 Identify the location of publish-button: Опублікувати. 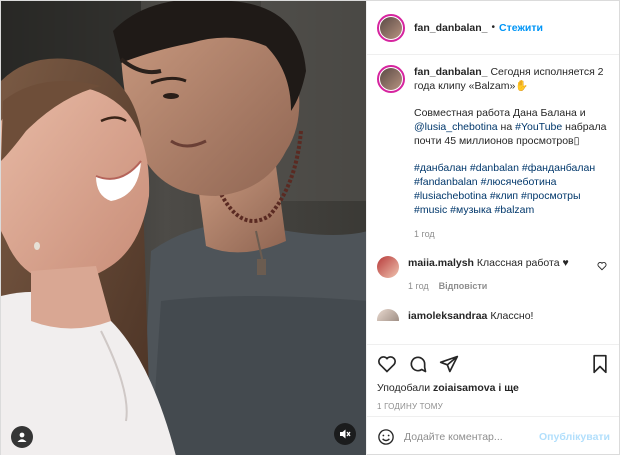
(574, 437).